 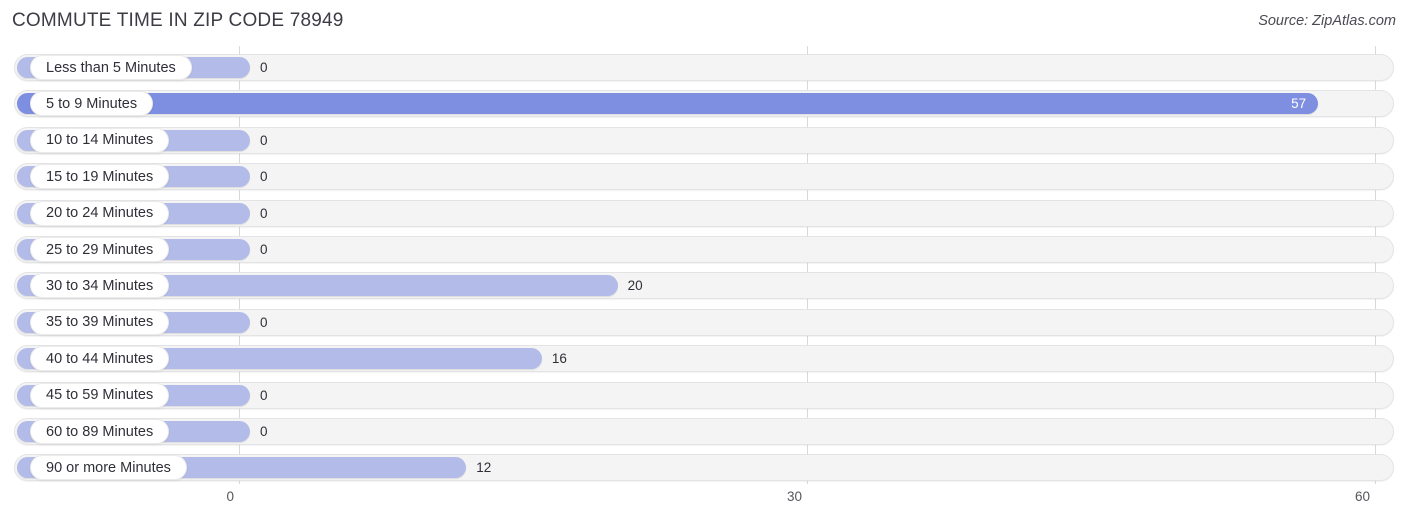 I want to click on page-title: COMMUTE TIME IN ZIP CODE 78949, so click(x=178, y=20).